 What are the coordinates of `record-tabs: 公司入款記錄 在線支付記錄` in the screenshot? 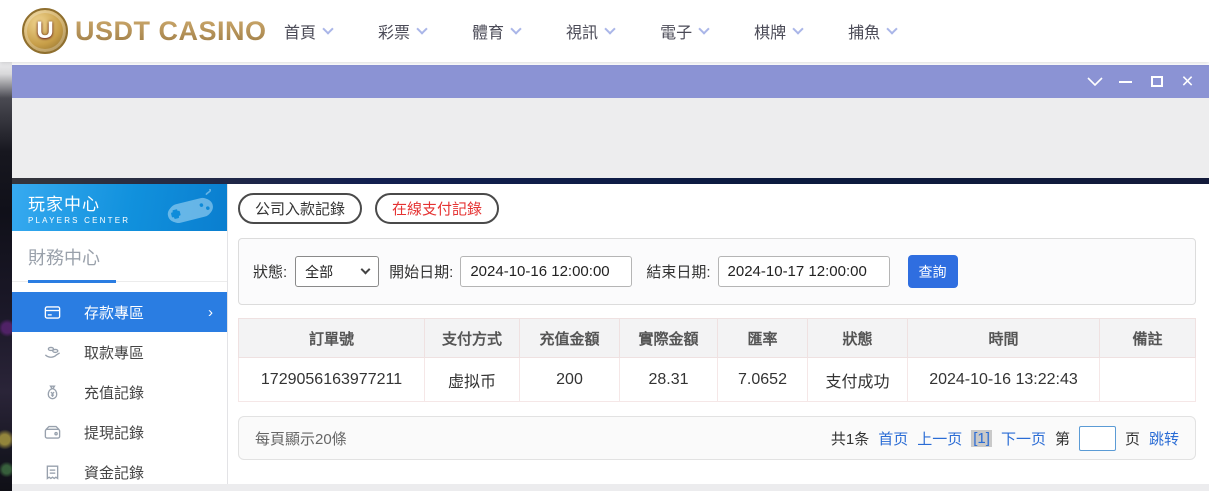 It's located at (717, 208).